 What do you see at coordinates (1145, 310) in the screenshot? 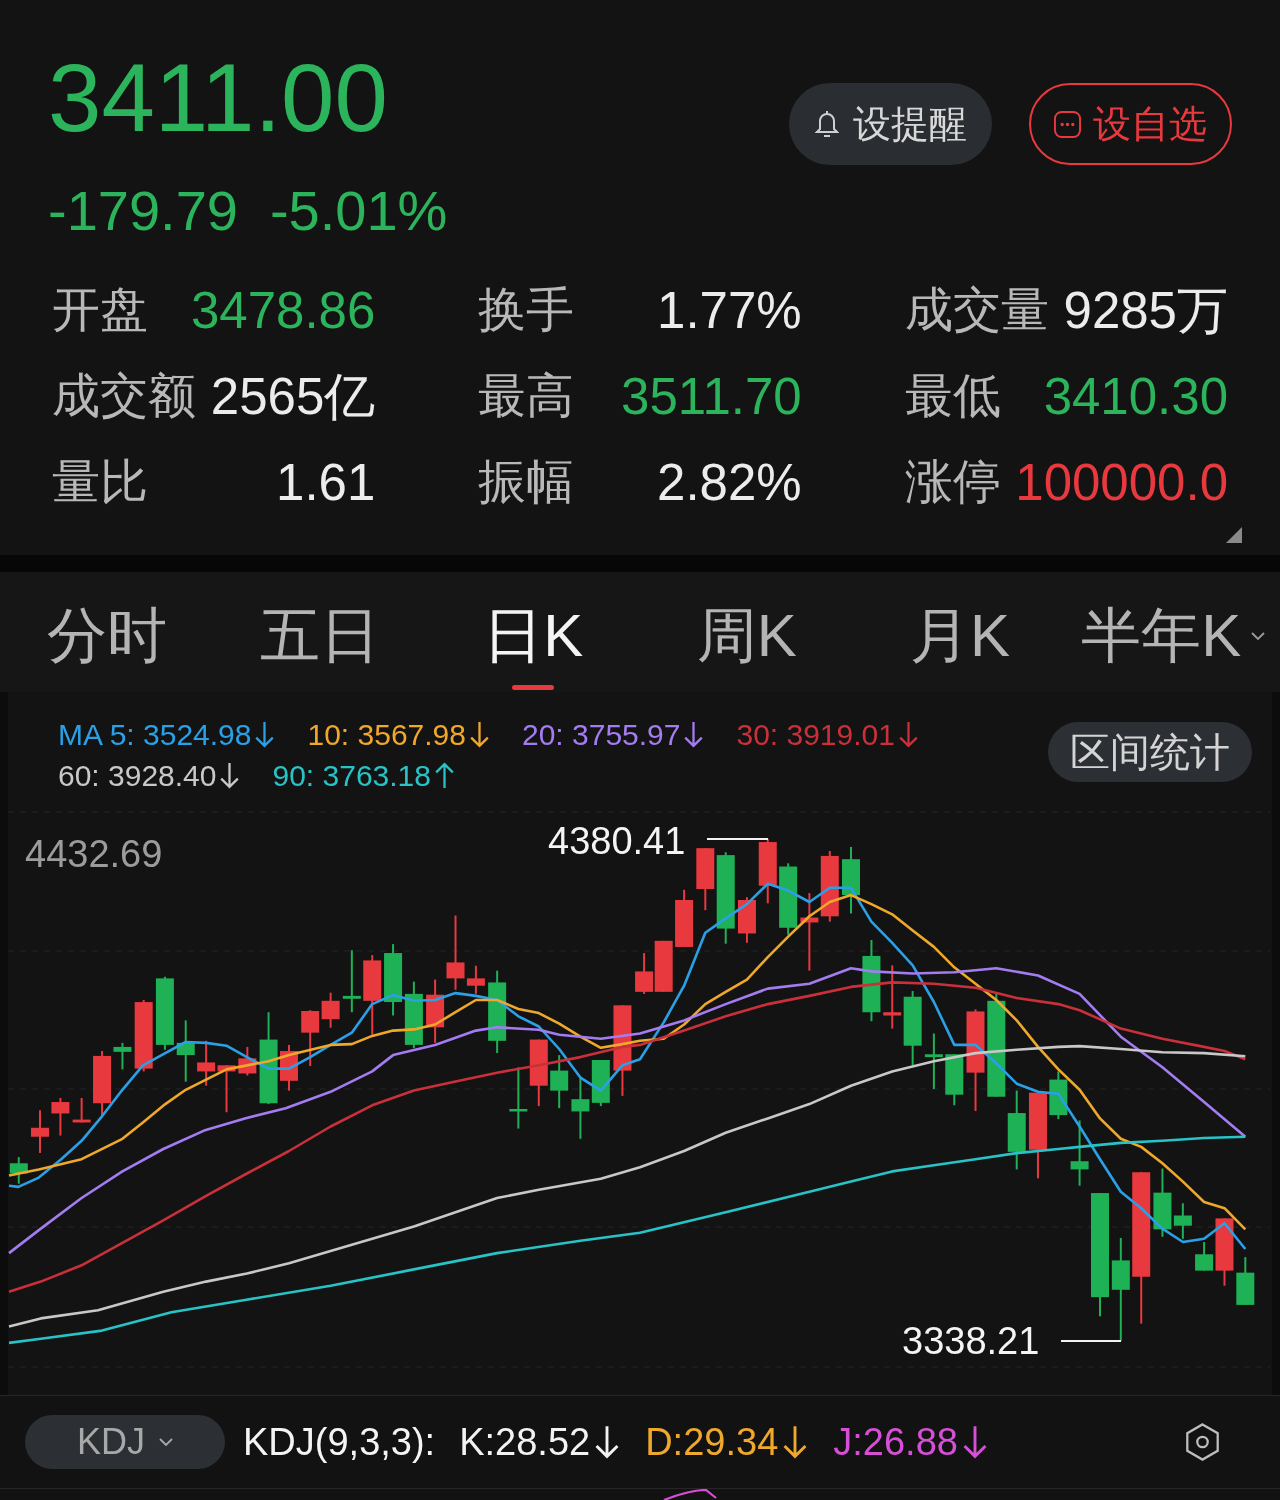
I see `stat-value: 9285万` at bounding box center [1145, 310].